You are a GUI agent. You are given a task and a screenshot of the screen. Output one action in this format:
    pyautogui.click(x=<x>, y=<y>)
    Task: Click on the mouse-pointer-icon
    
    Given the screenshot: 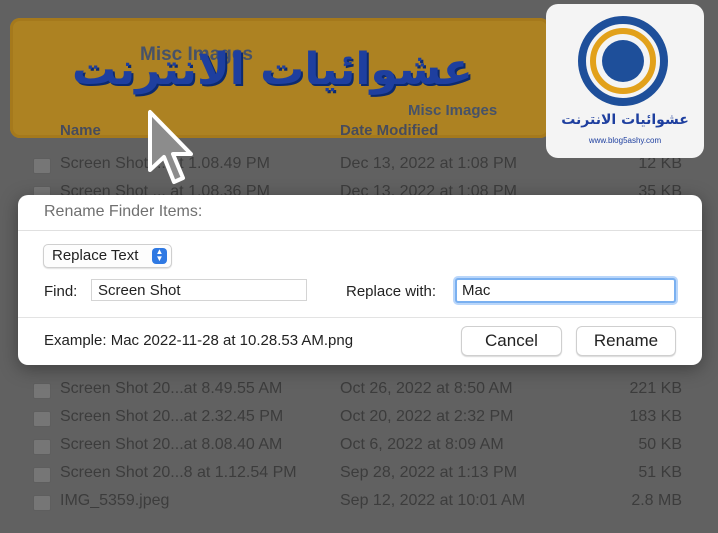 What is the action you would take?
    pyautogui.click(x=170, y=147)
    